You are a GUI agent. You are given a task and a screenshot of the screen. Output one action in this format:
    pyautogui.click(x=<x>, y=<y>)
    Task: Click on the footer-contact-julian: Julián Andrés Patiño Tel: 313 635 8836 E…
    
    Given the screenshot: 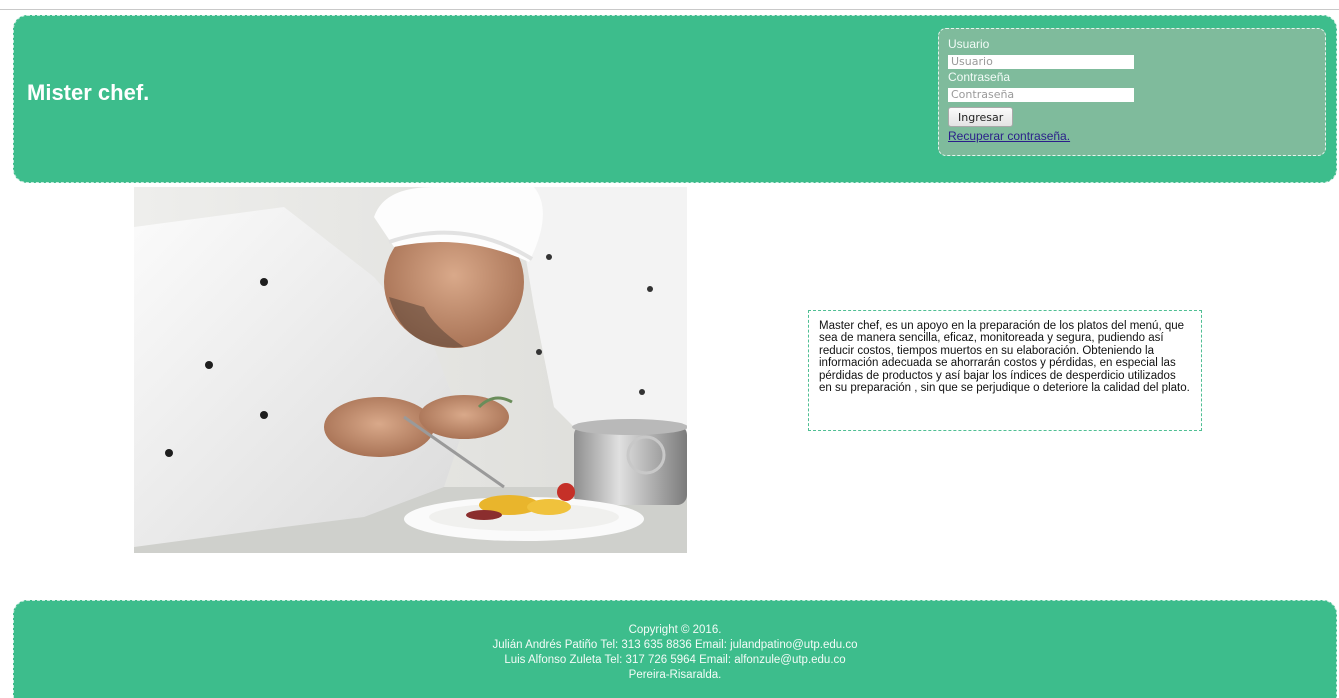 What is the action you would take?
    pyautogui.click(x=675, y=645)
    